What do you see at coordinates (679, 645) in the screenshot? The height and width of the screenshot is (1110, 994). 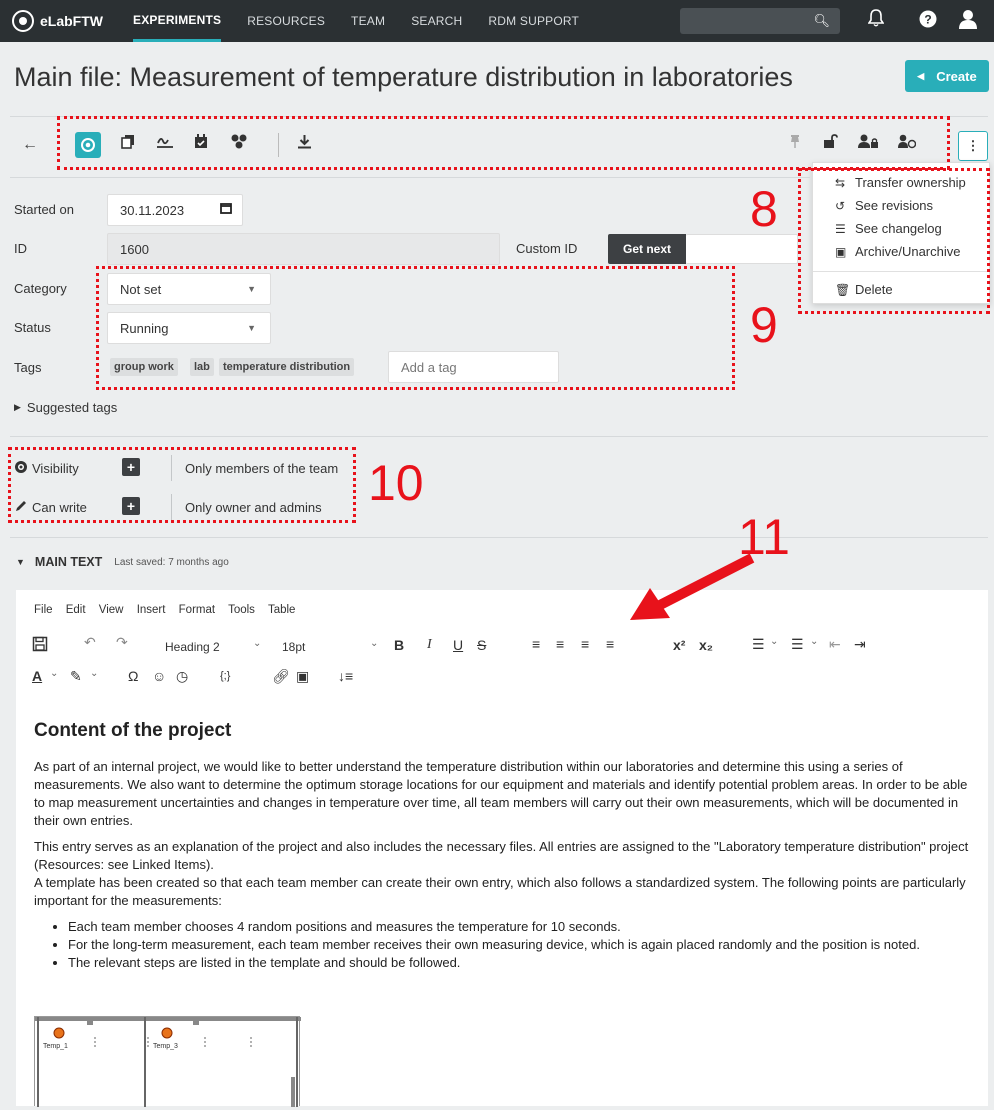 I see `superscript-icon: x²` at bounding box center [679, 645].